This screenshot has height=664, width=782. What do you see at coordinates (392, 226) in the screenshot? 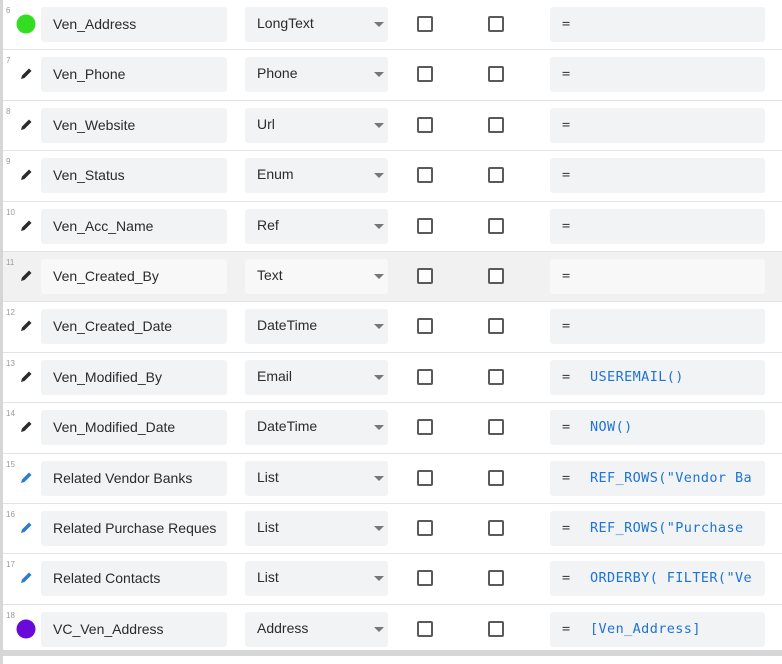
I see `table-row: 10 Ven_Acc_Name Ref =` at bounding box center [392, 226].